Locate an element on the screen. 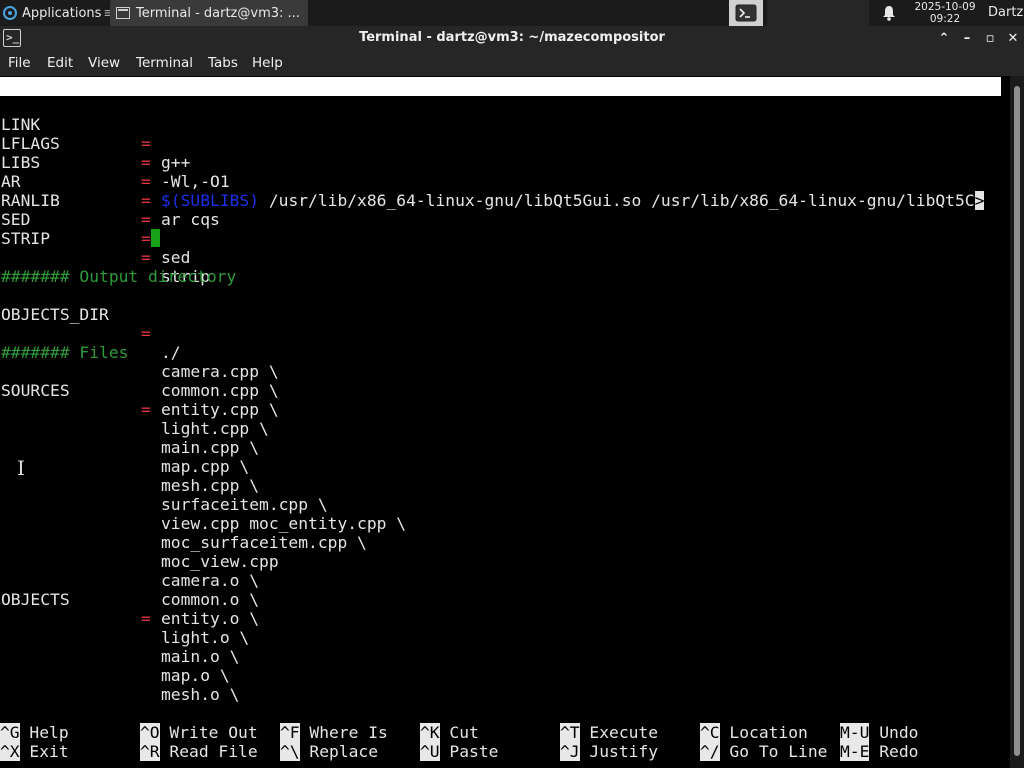 The width and height of the screenshot is (1024, 768). applications-menu-button: Applications ≡ is located at coordinates (57, 13).